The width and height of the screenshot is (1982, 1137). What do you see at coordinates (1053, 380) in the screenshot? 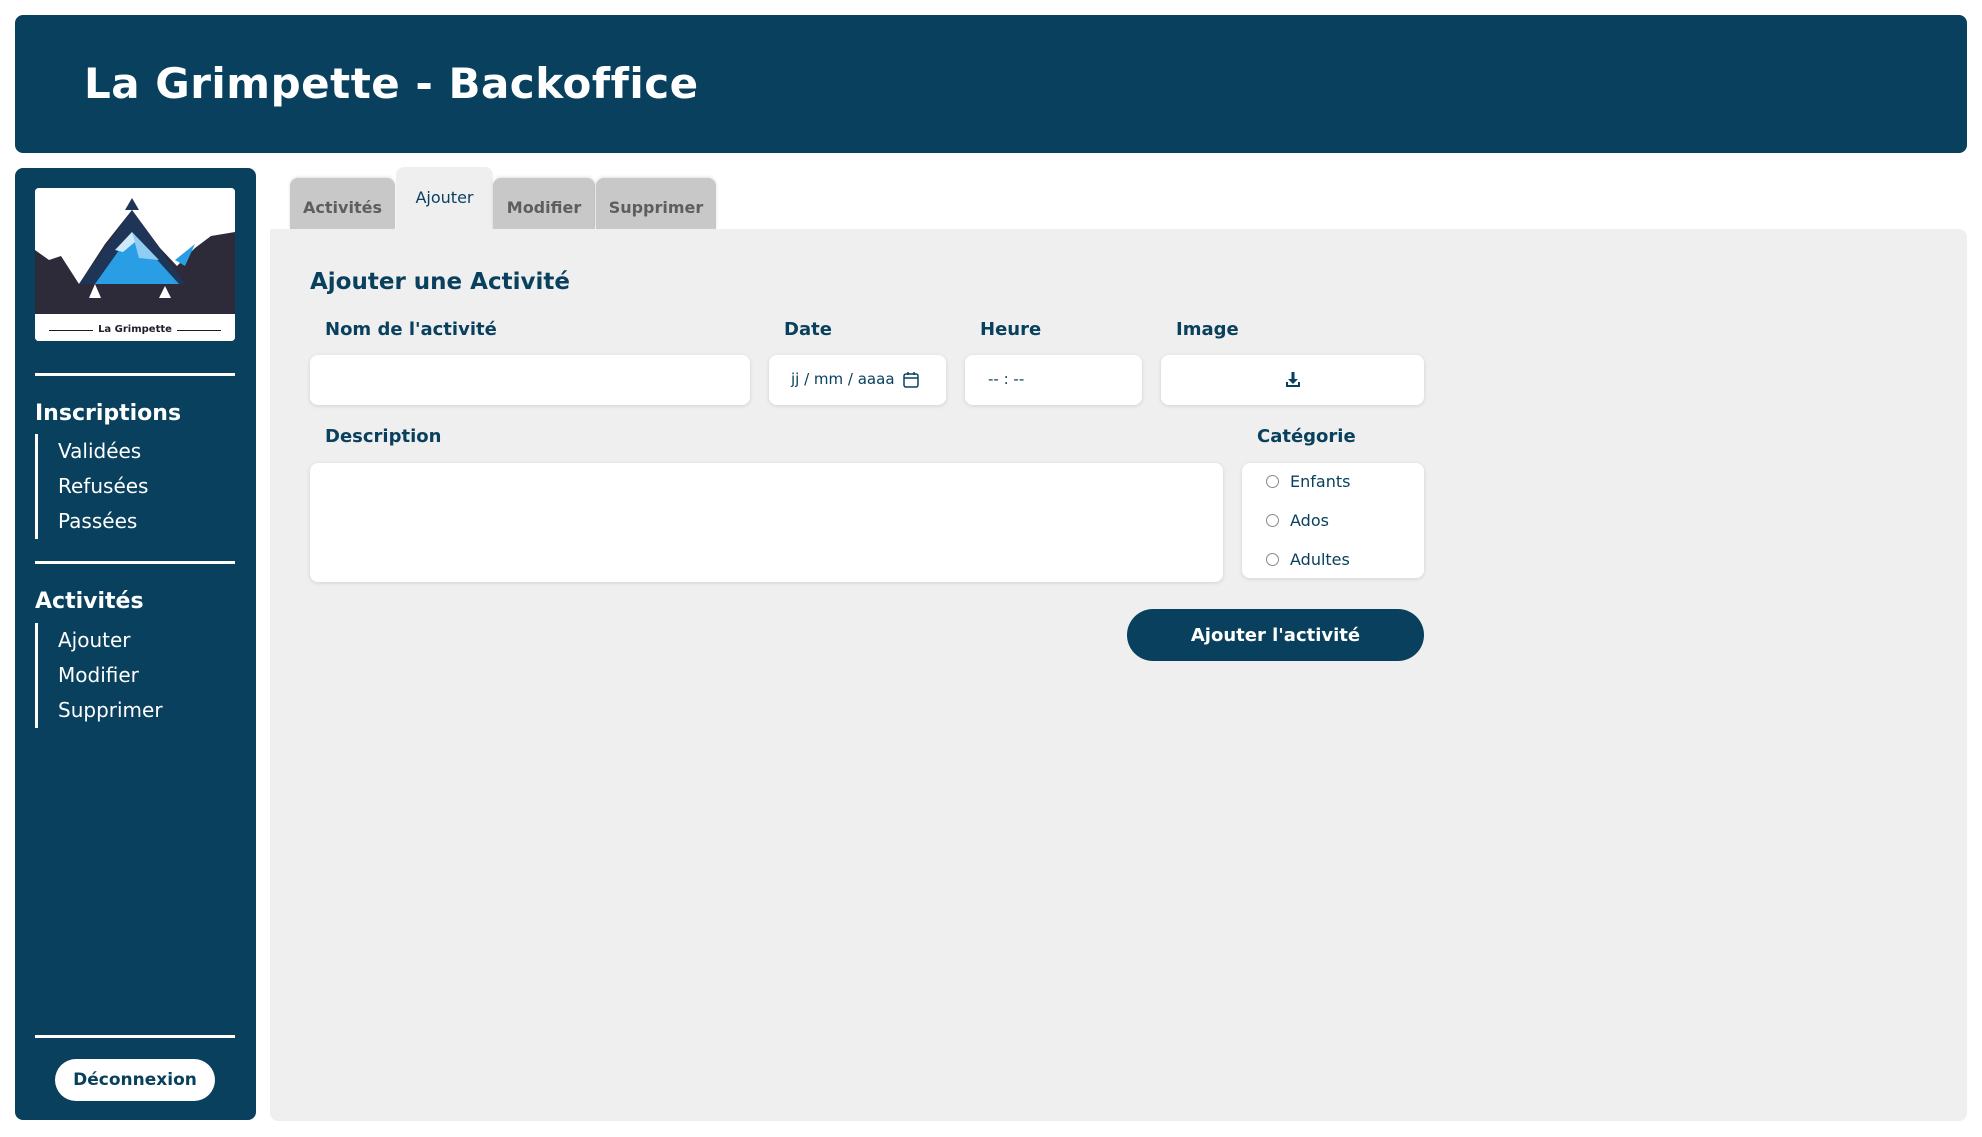
I see `time-input: --` at bounding box center [1053, 380].